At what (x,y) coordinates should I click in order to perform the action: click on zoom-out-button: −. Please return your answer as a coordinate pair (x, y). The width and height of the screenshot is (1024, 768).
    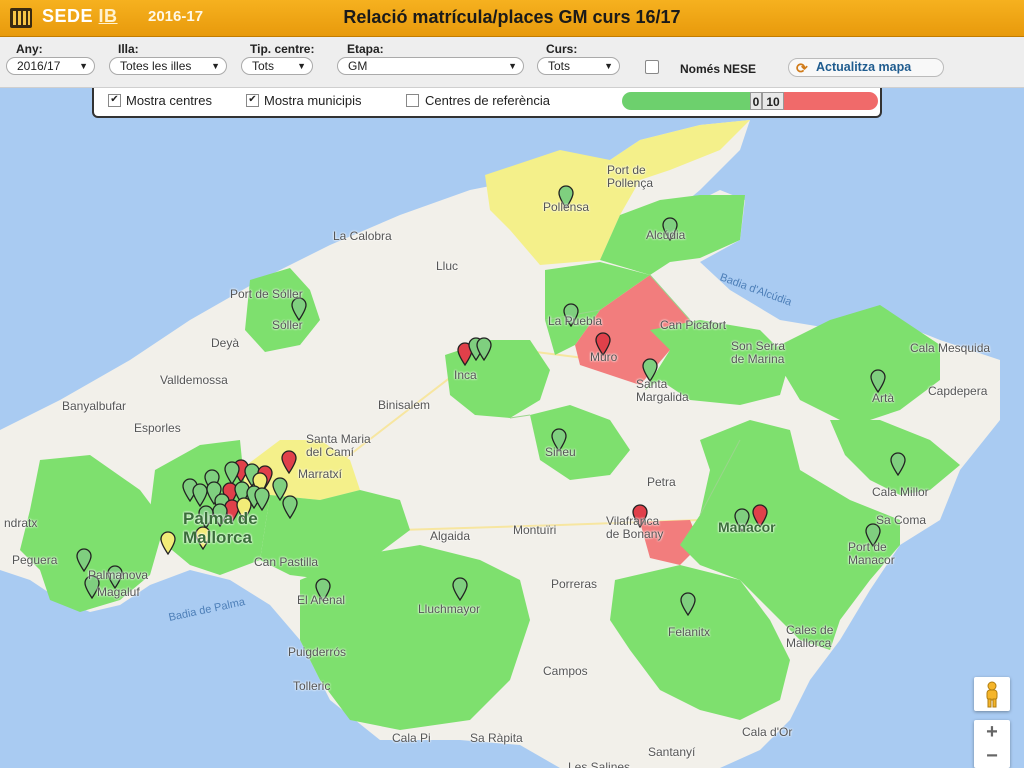
    Looking at the image, I should click on (992, 756).